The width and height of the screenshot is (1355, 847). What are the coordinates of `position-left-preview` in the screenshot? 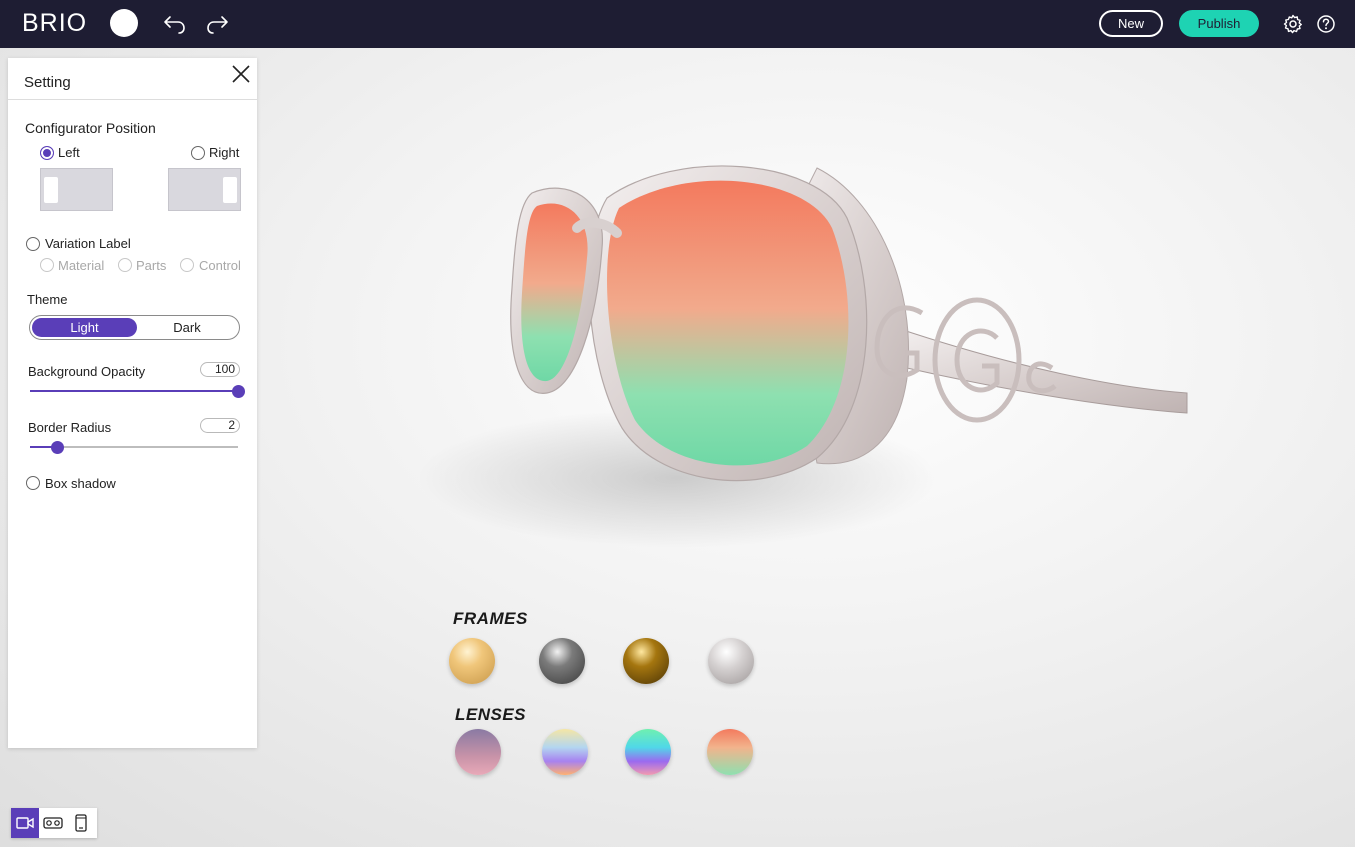 It's located at (76, 189).